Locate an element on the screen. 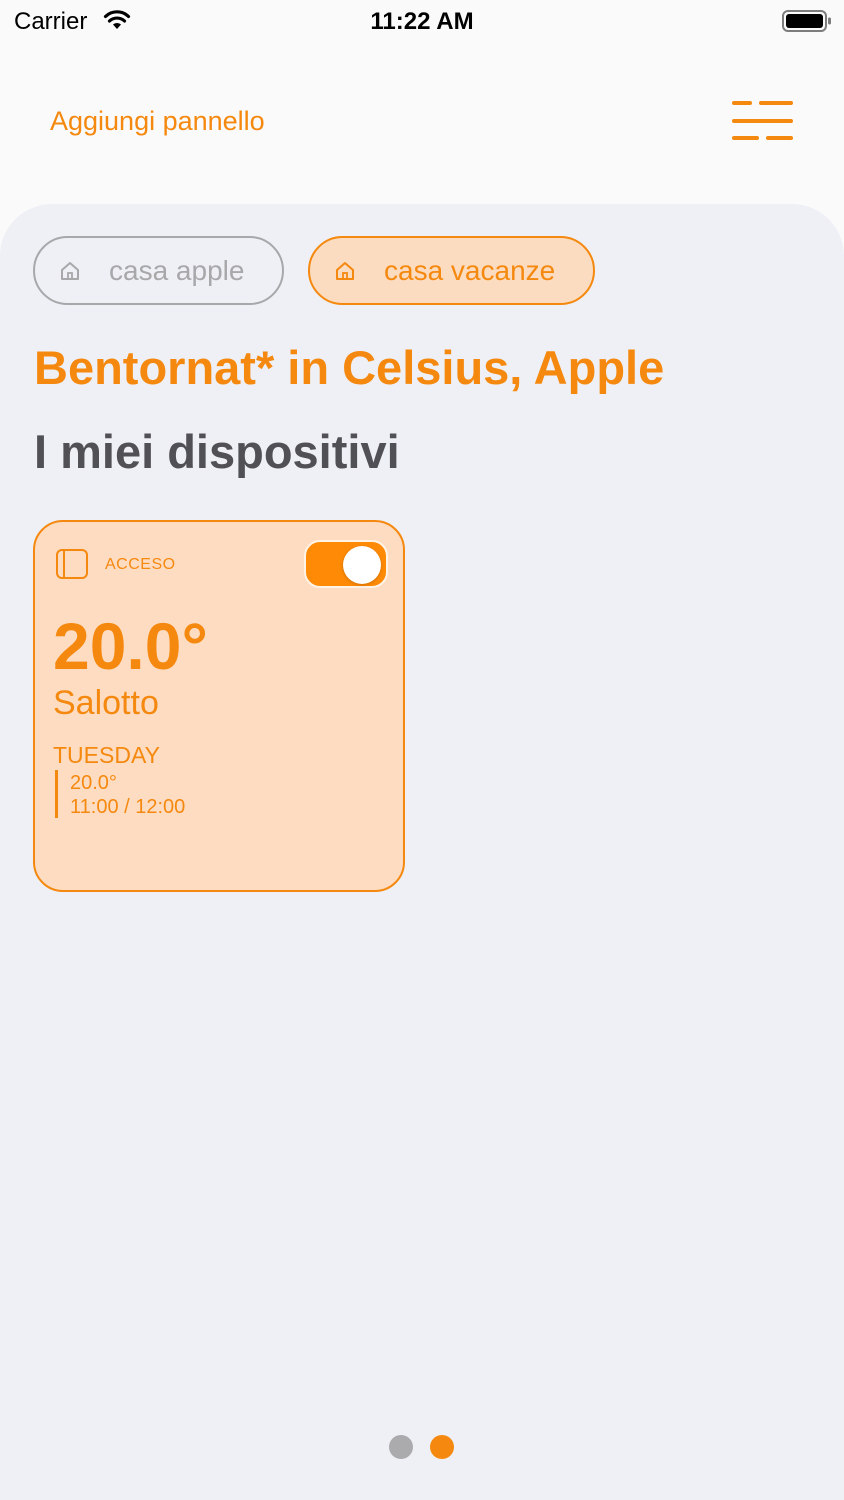  status-time: 11:22 AM is located at coordinates (422, 21).